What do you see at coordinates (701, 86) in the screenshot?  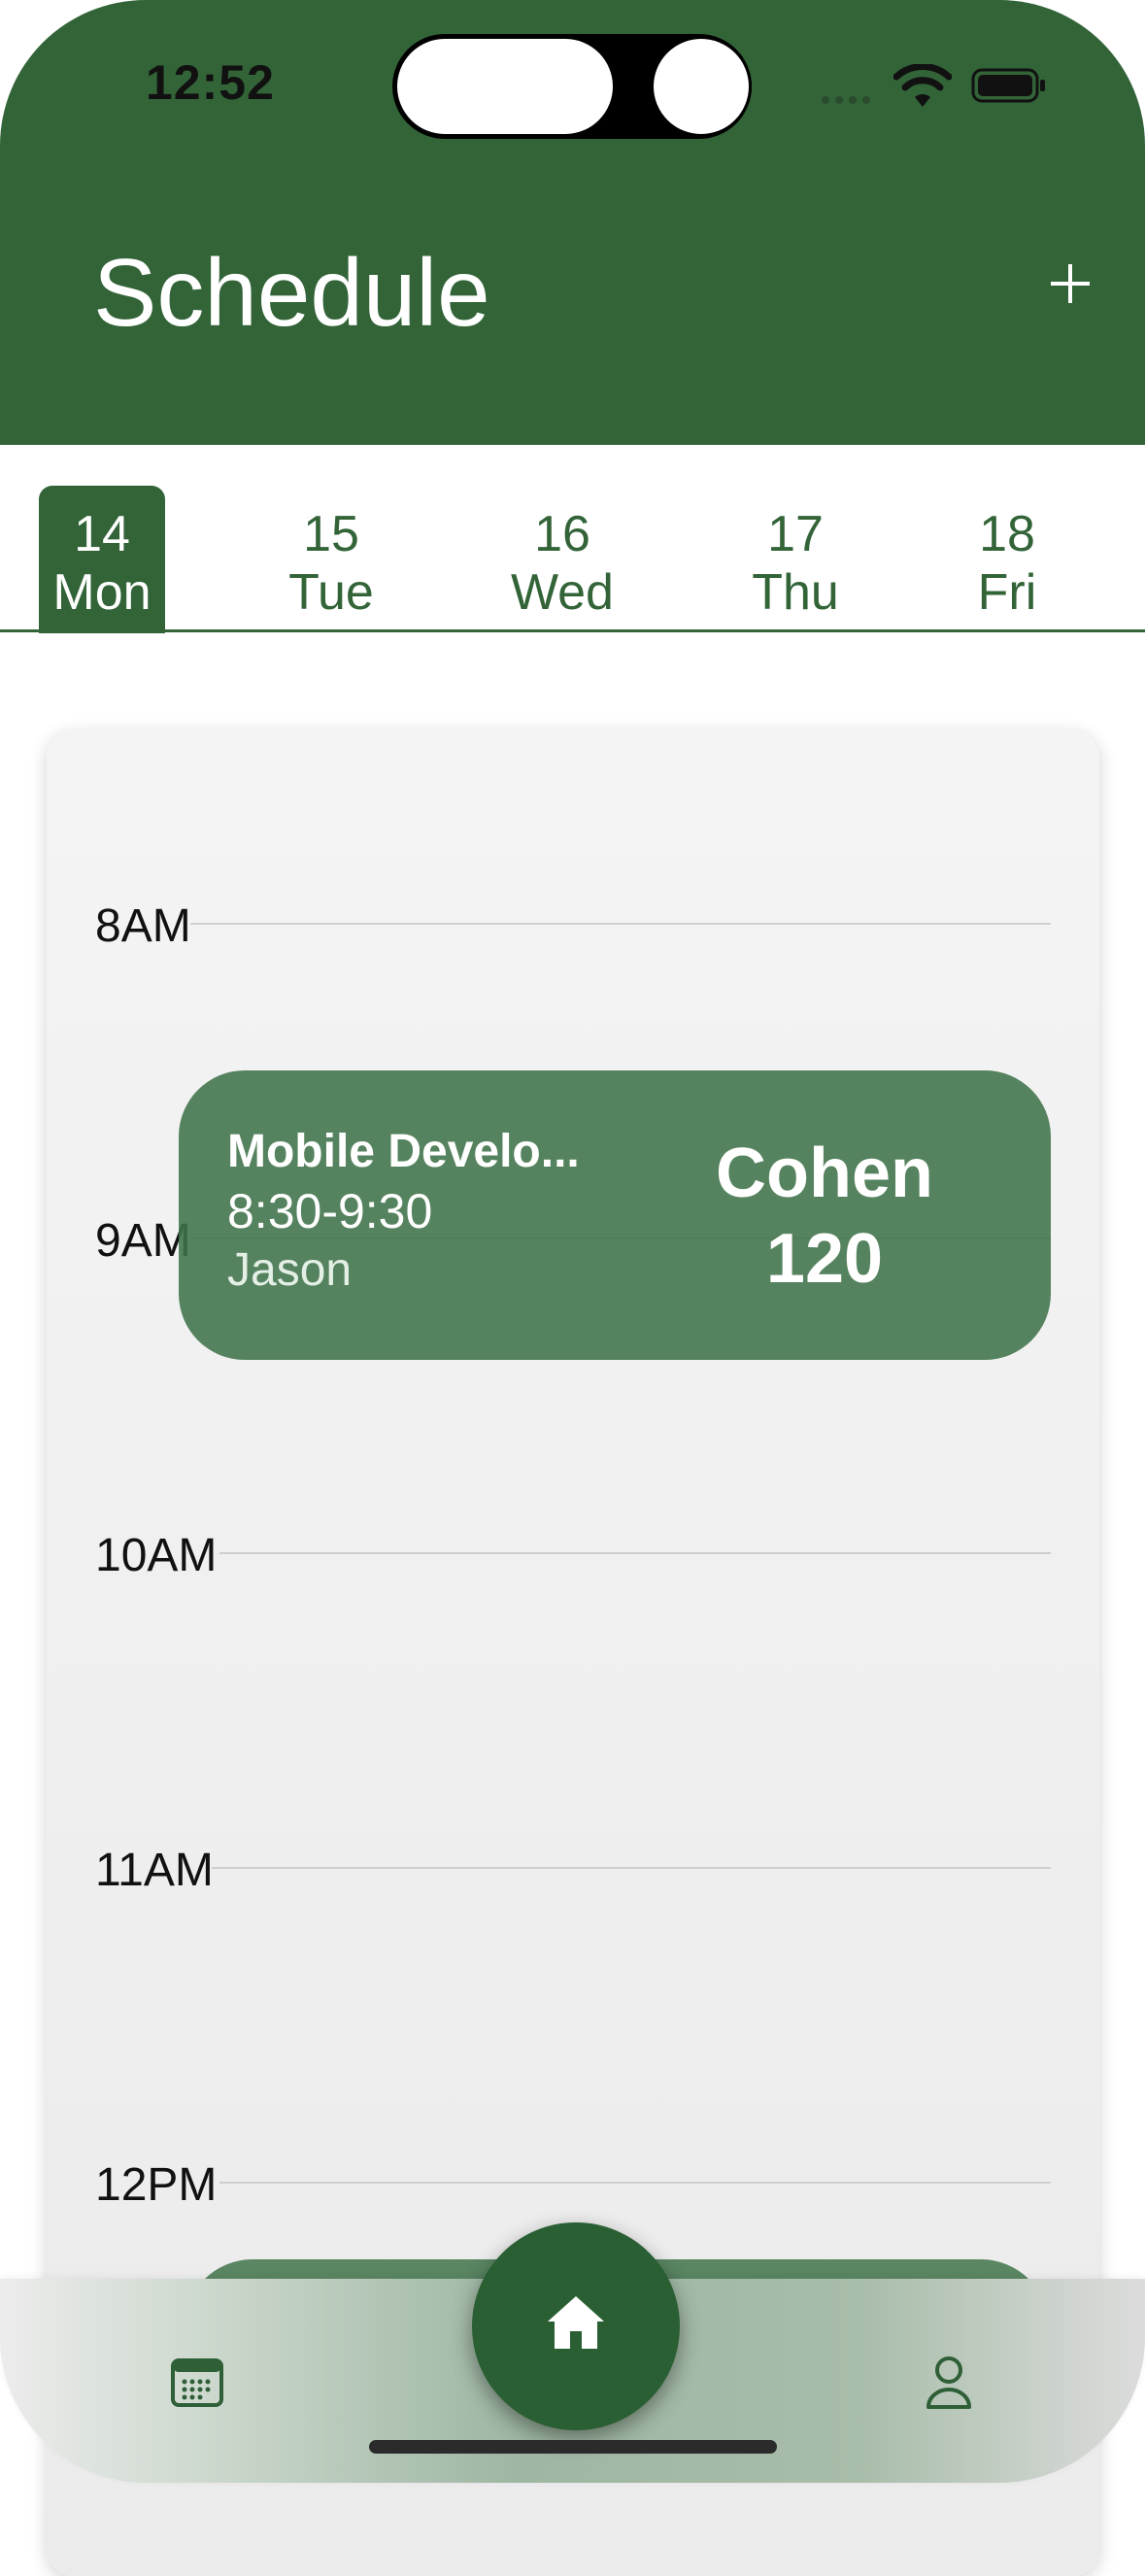 I see `dynamic-island-right` at bounding box center [701, 86].